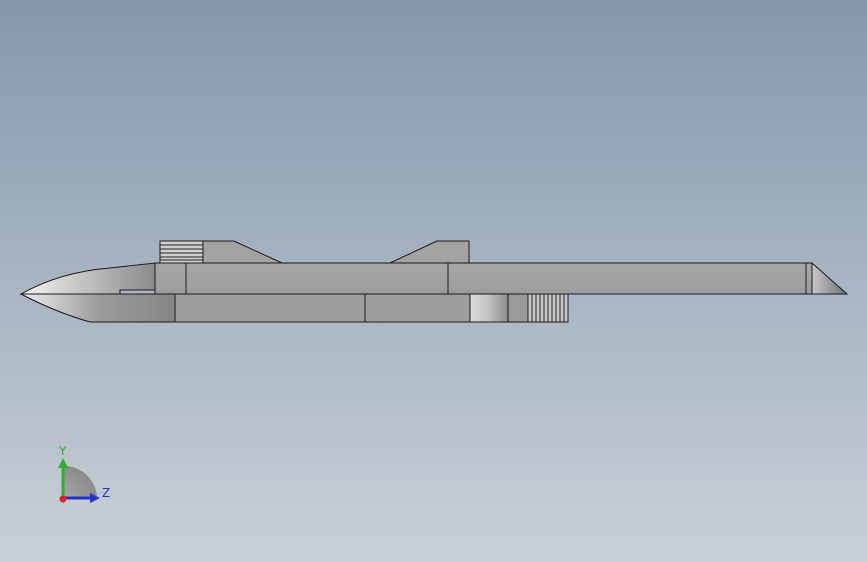 The image size is (867, 562). What do you see at coordinates (87, 278) in the screenshot?
I see `nose-cone-top` at bounding box center [87, 278].